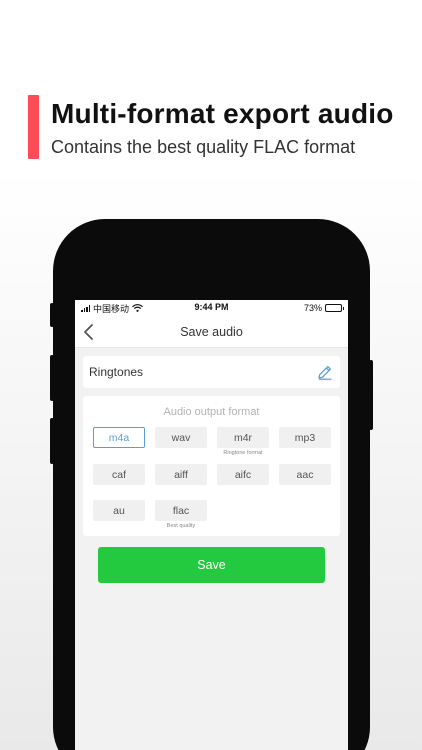 The width and height of the screenshot is (422, 750). Describe the element at coordinates (243, 474) in the screenshot. I see `format-option-aifc: aifc` at that location.